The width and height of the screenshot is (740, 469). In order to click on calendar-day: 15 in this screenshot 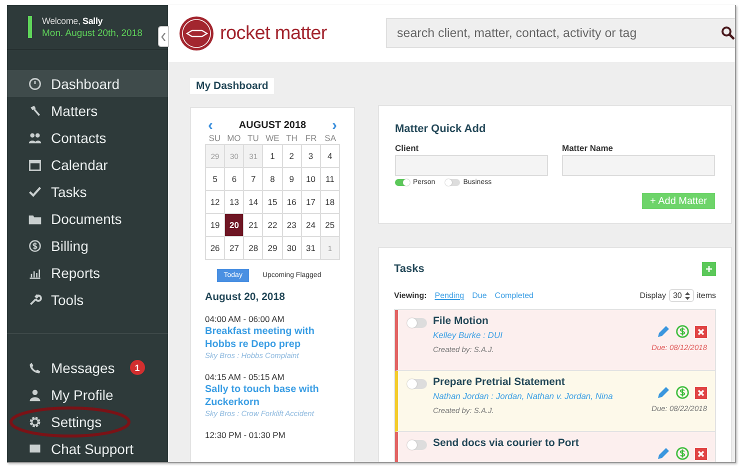, I will do `click(273, 202)`.